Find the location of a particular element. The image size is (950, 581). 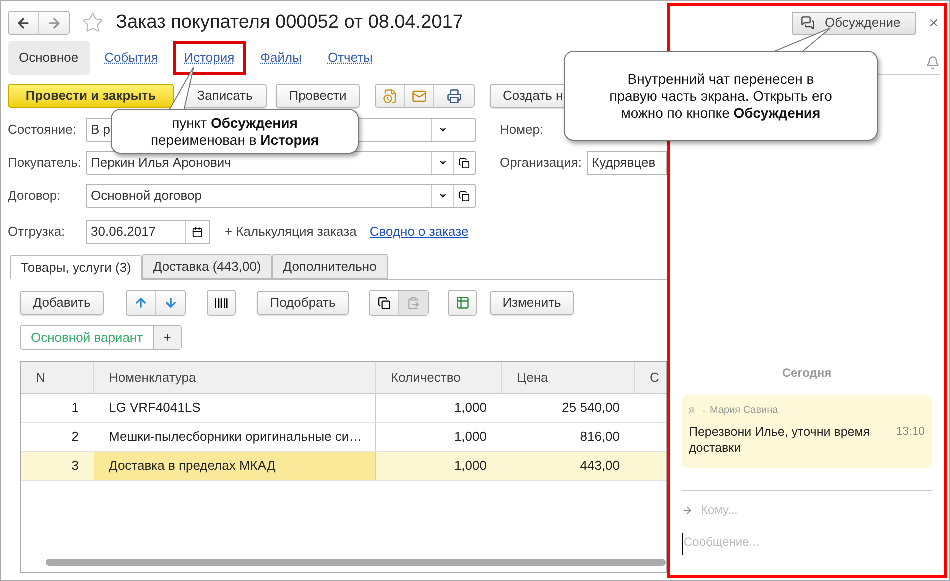

favorite-star-icon is located at coordinates (93, 23).